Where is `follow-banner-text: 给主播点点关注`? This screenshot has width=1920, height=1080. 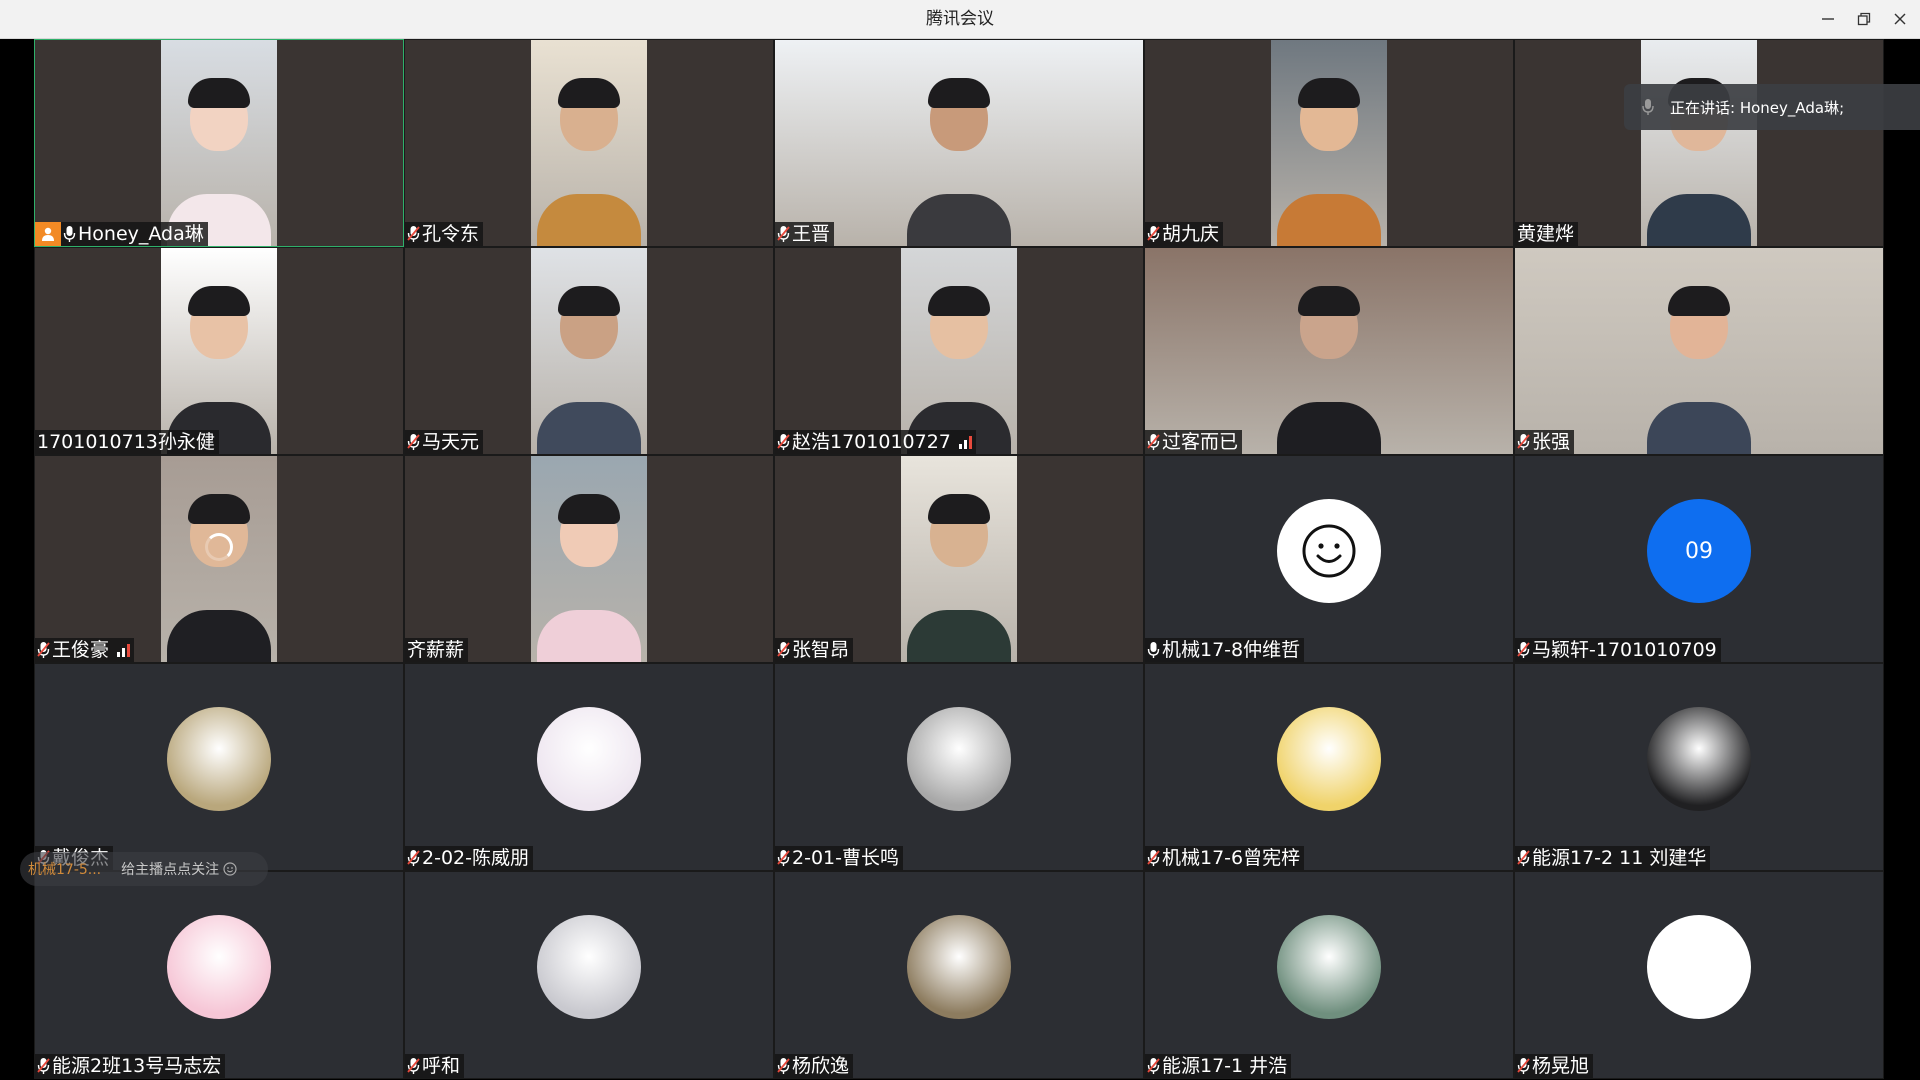
follow-banner-text: 给主播点点关注 is located at coordinates (170, 870).